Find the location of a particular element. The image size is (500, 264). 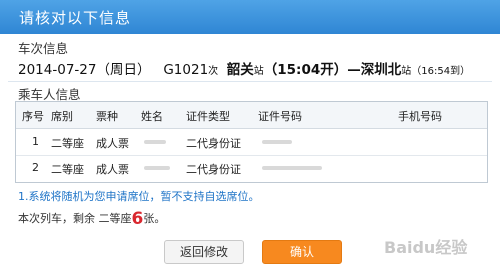

table-header-row: 序号 席别 票种 姓名 证件类型 证件号码 手机号码 is located at coordinates (251, 115).